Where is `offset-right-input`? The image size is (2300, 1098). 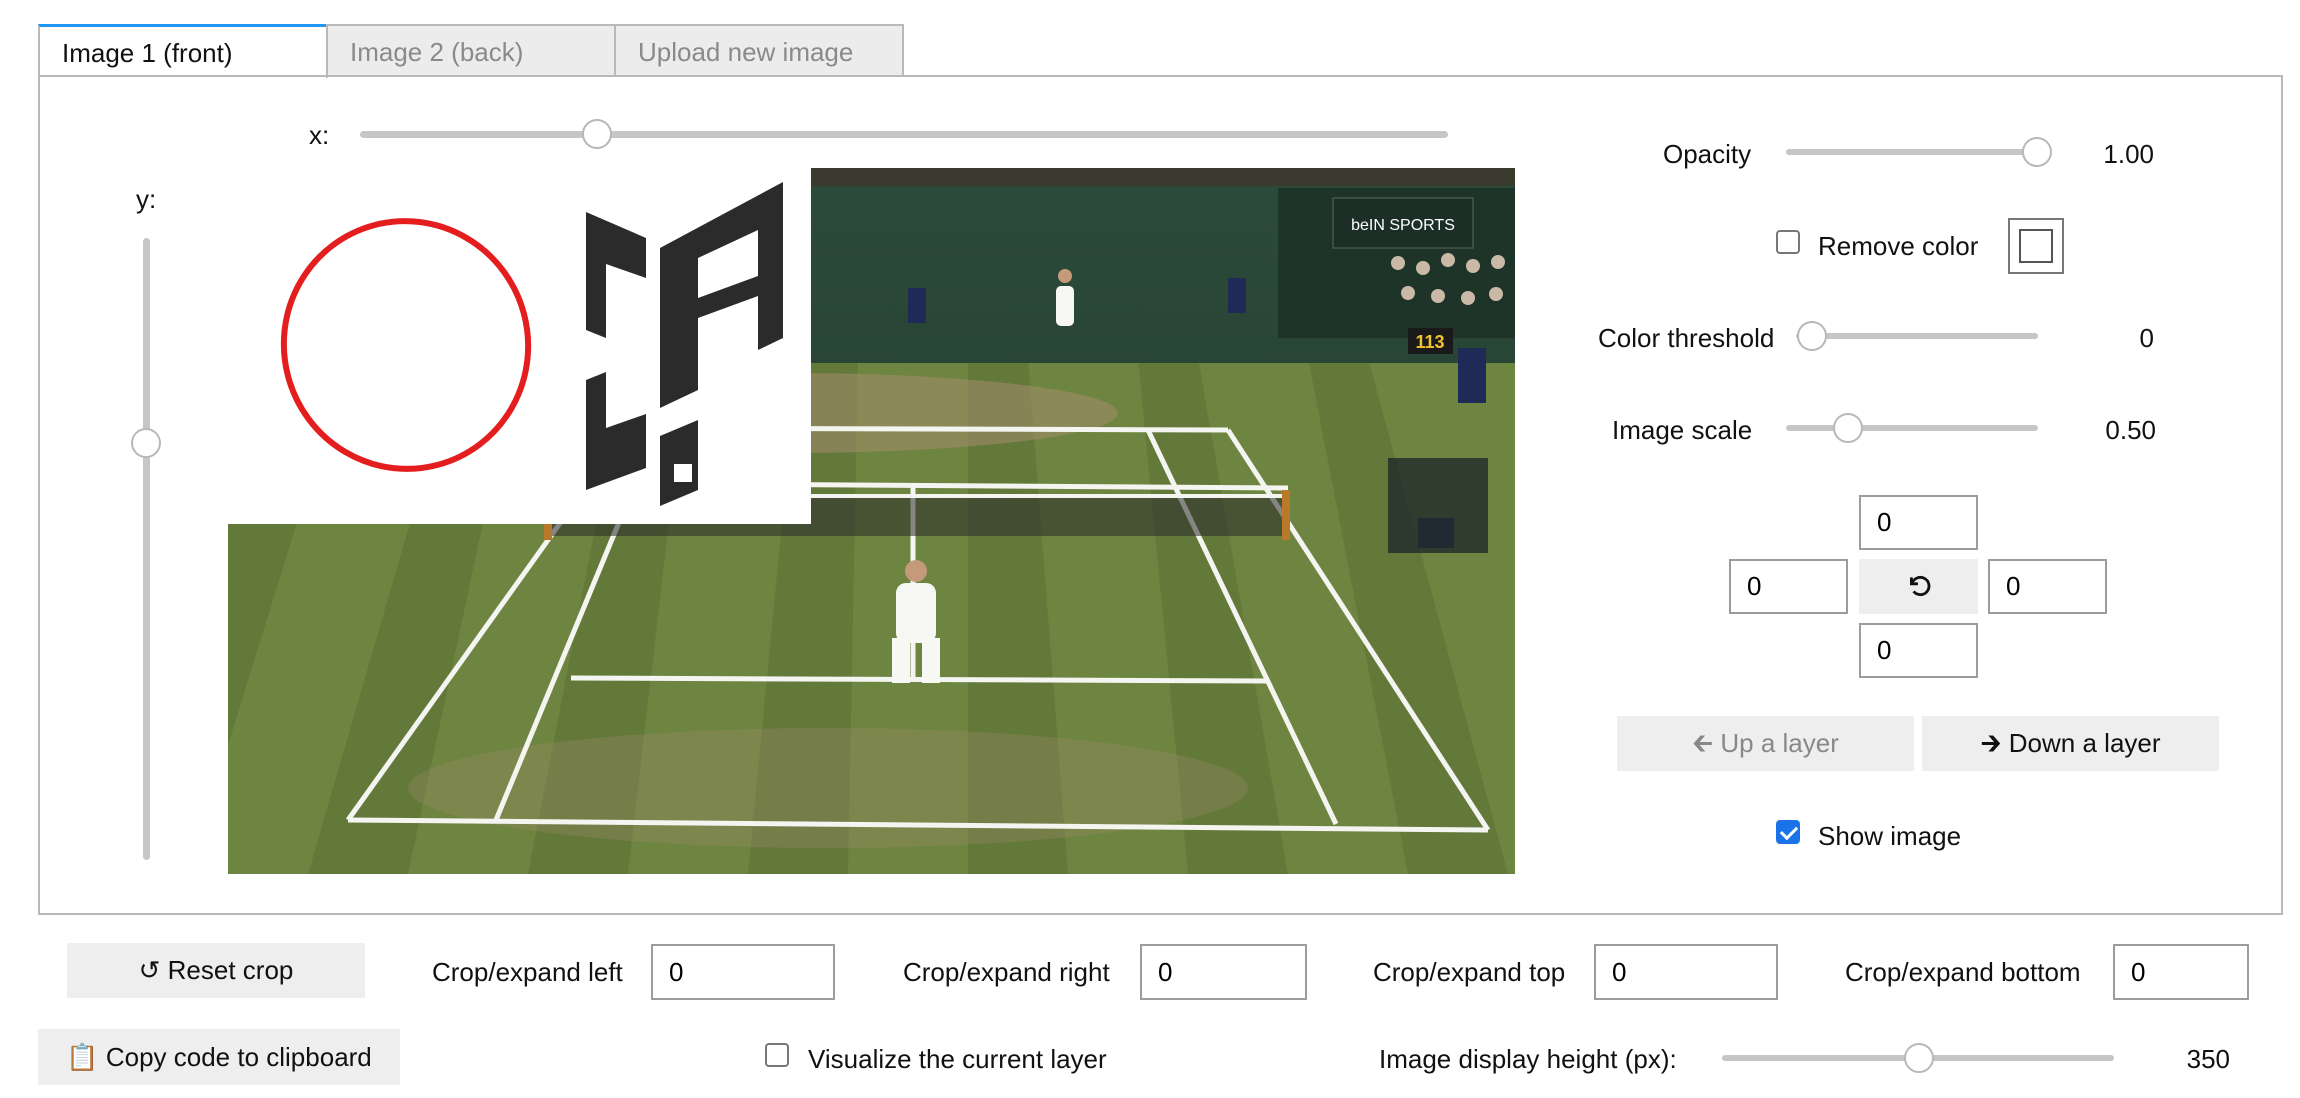
offset-right-input is located at coordinates (2047, 586).